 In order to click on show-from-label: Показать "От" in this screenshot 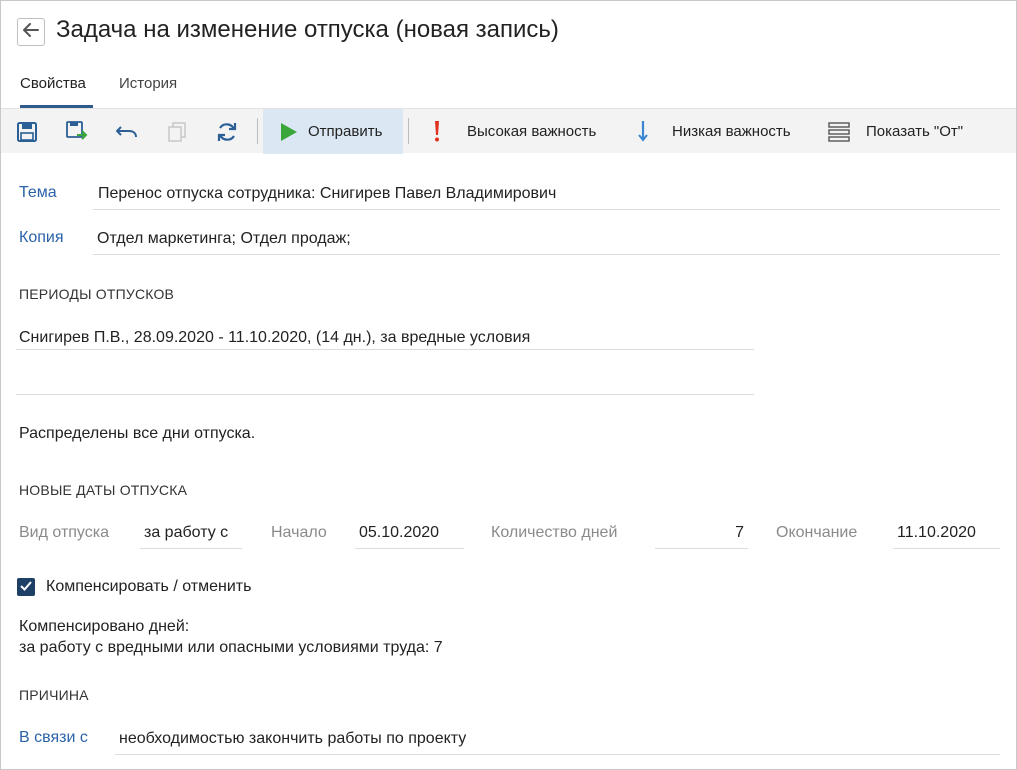, I will do `click(915, 131)`.